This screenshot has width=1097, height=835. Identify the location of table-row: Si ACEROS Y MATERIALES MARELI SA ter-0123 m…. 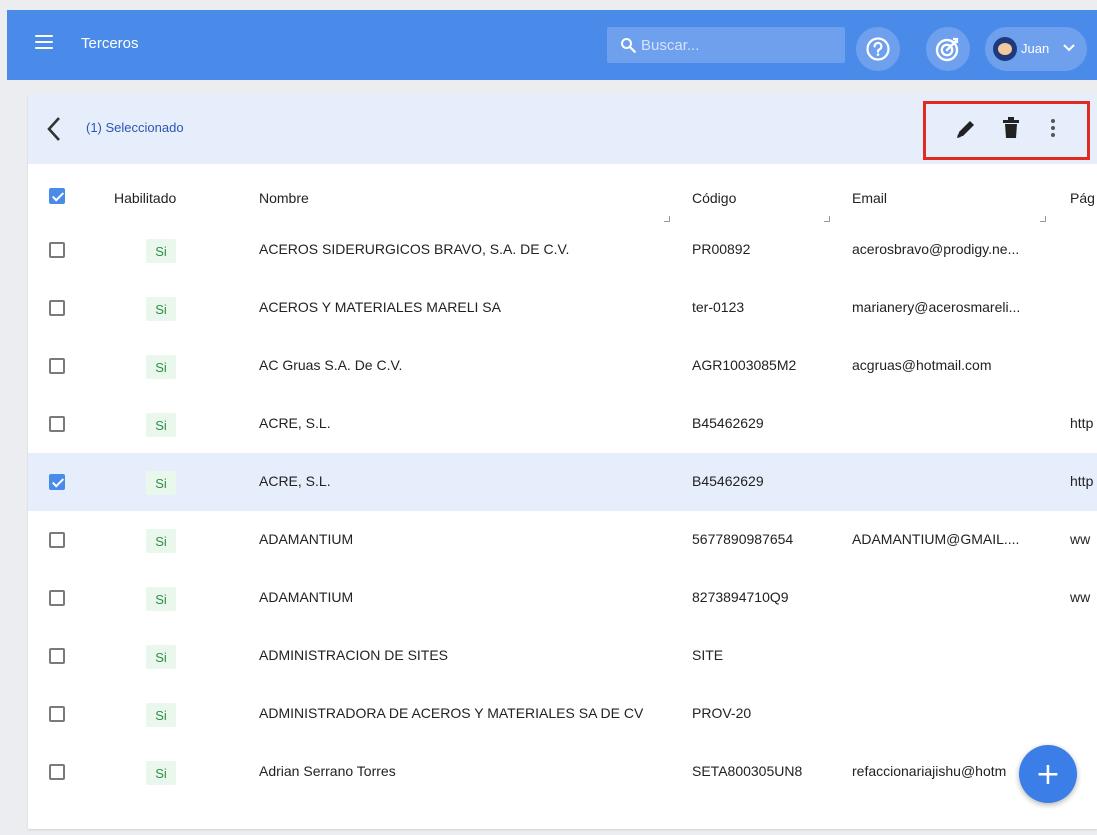
(562, 308).